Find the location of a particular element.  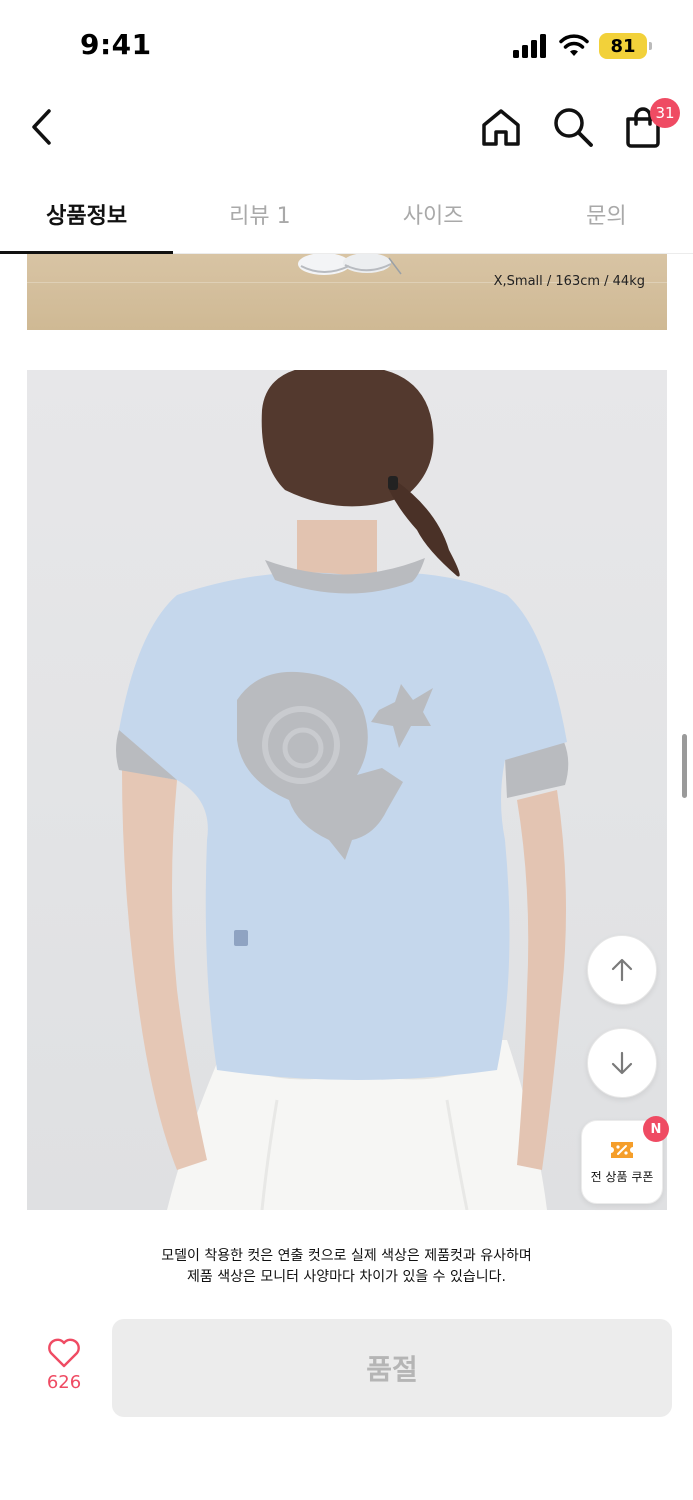

back-arrow-icon is located at coordinates (41, 127).